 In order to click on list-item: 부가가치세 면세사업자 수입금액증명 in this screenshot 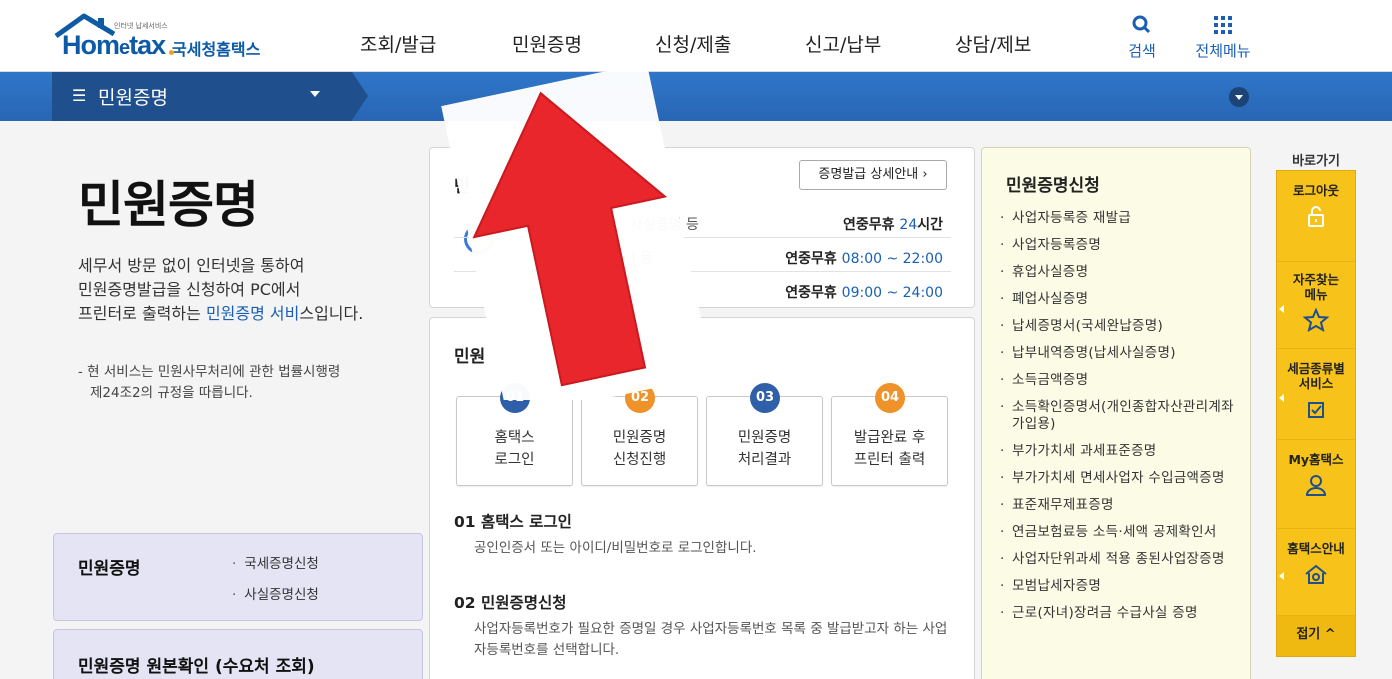, I will do `click(1120, 478)`.